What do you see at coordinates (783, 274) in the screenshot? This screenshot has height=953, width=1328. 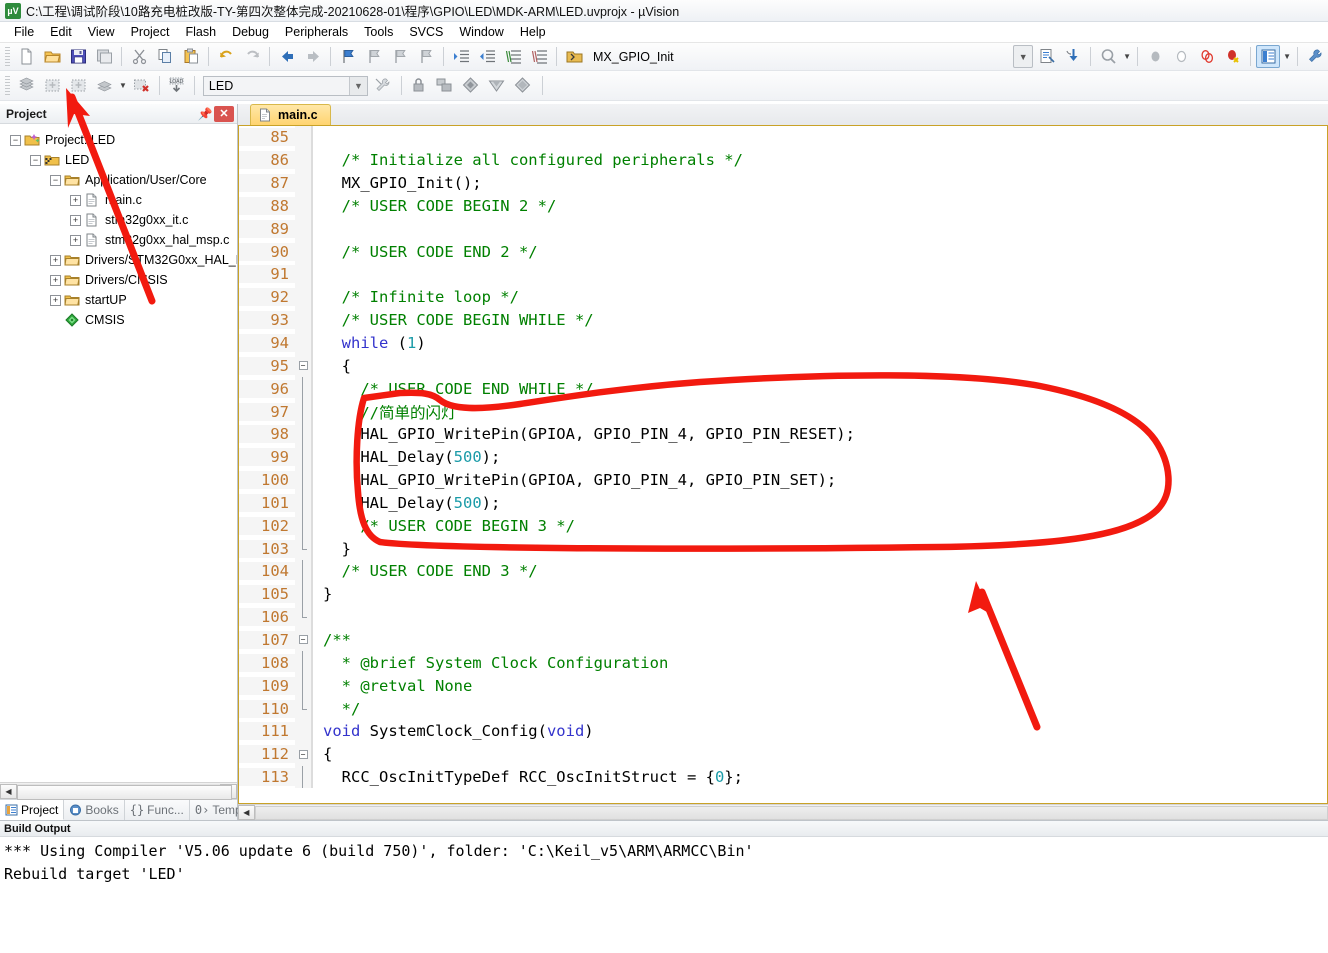 I see `code-line: 91` at bounding box center [783, 274].